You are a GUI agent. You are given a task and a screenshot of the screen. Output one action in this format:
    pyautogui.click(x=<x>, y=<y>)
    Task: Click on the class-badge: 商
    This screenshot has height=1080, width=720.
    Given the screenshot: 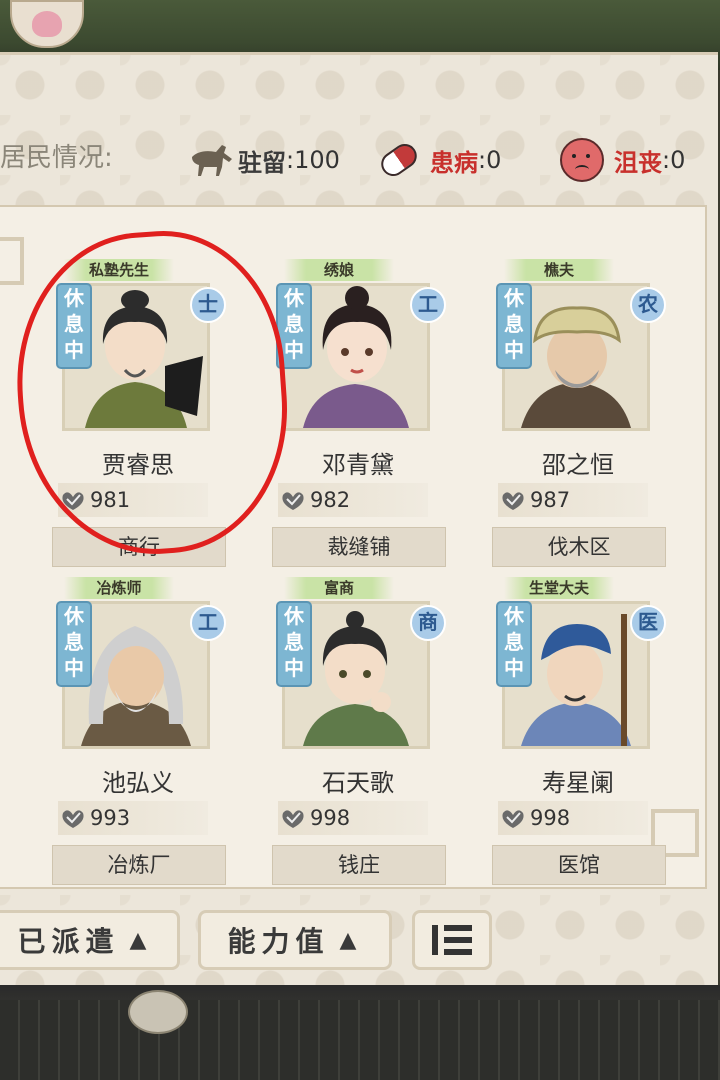 What is the action you would take?
    pyautogui.click(x=428, y=623)
    